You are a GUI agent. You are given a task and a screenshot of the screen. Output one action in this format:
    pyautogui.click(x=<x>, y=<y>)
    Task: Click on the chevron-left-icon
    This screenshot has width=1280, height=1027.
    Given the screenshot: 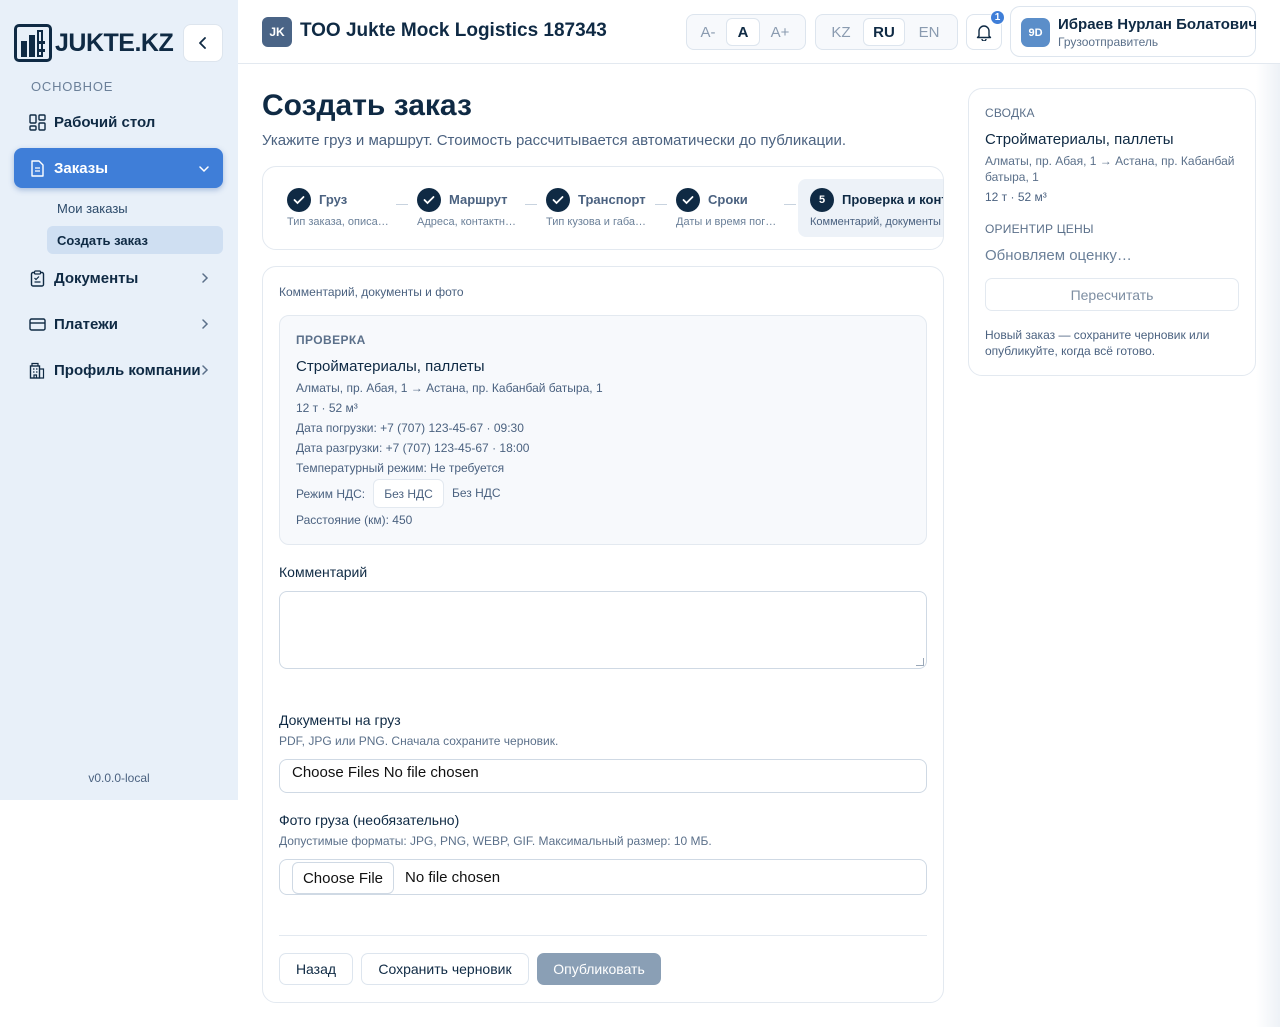 What is the action you would take?
    pyautogui.click(x=202, y=43)
    